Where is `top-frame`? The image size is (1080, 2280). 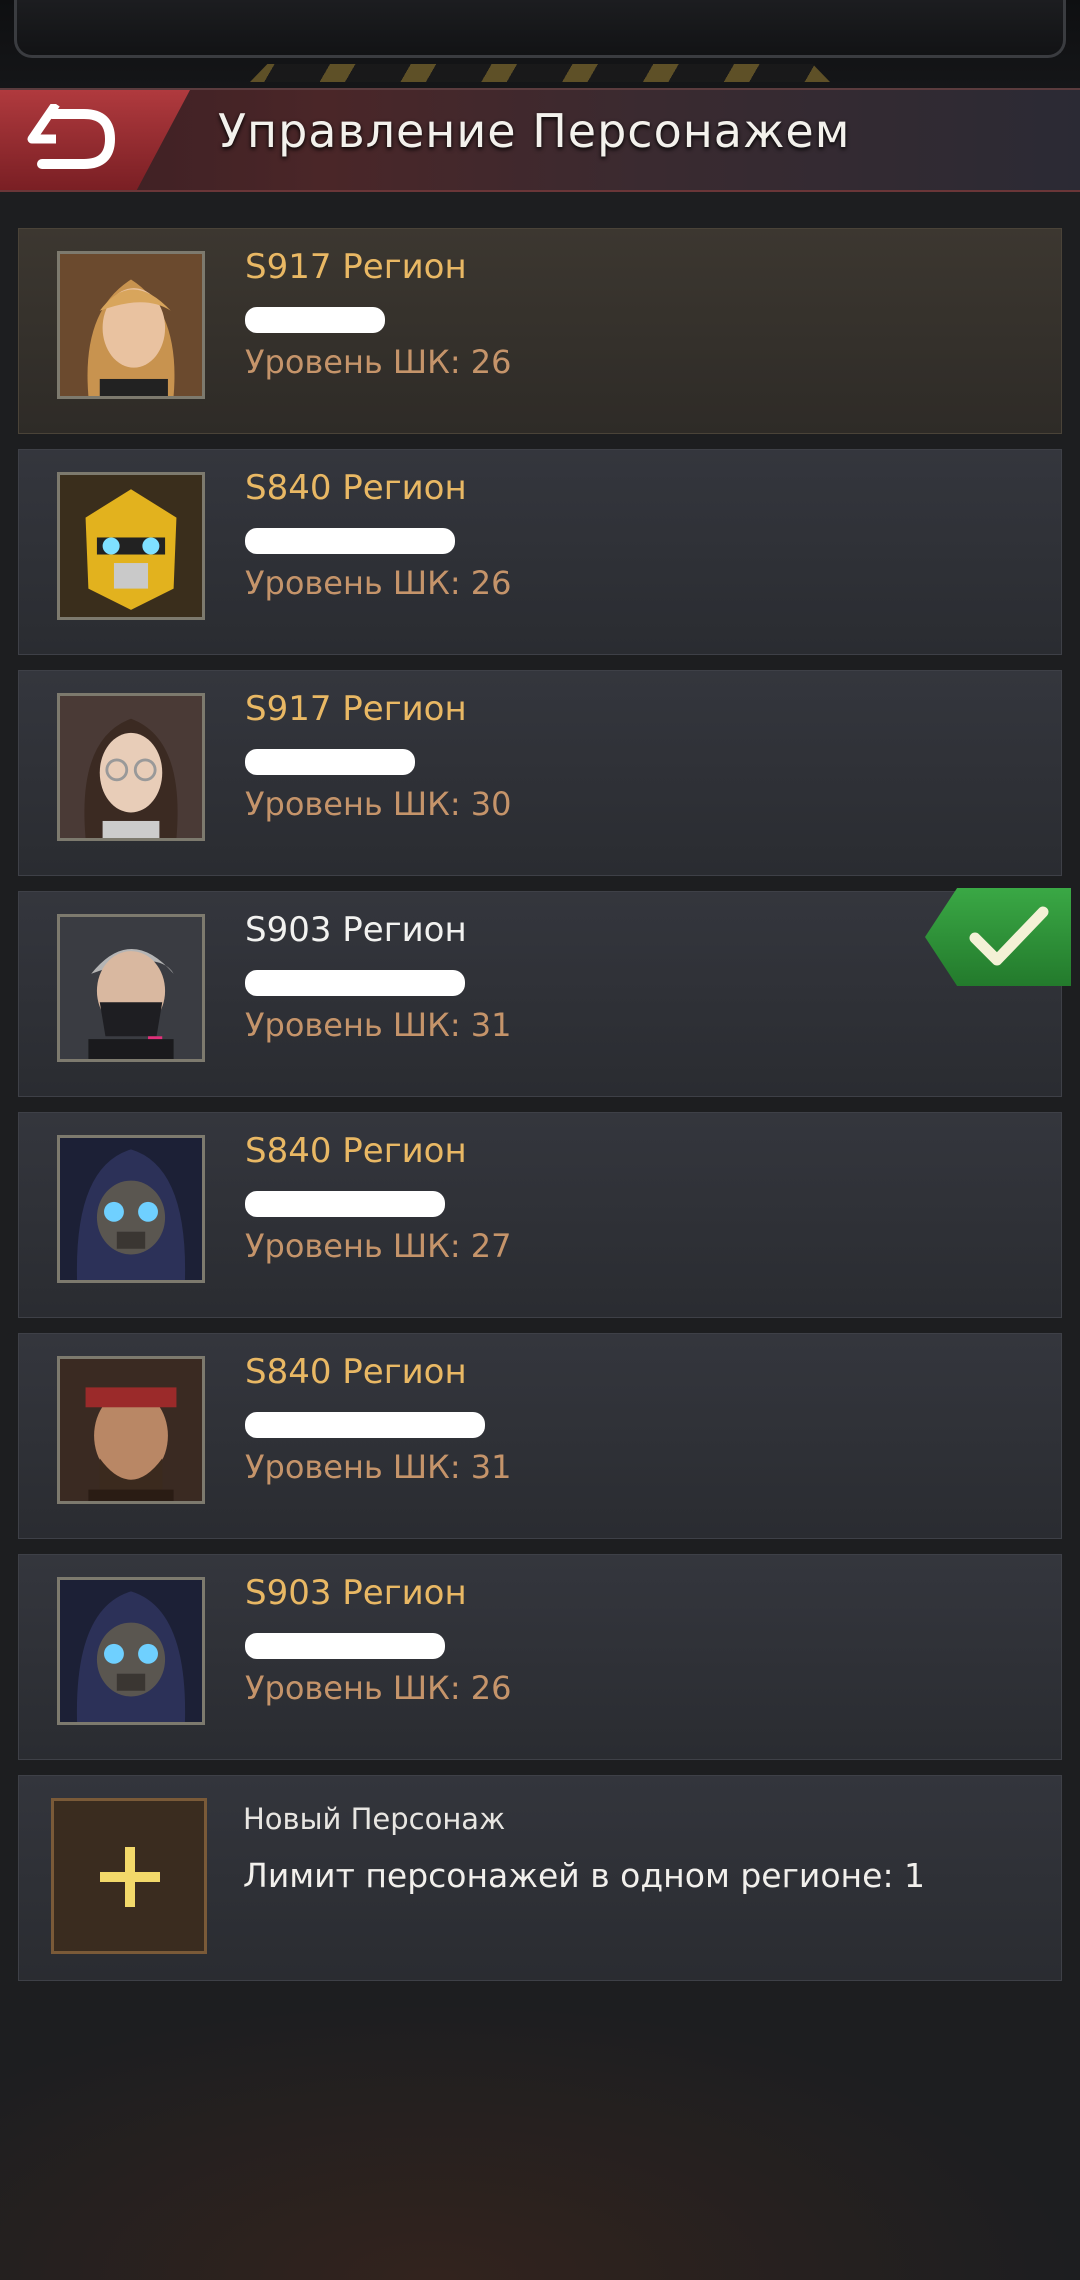 top-frame is located at coordinates (540, 44).